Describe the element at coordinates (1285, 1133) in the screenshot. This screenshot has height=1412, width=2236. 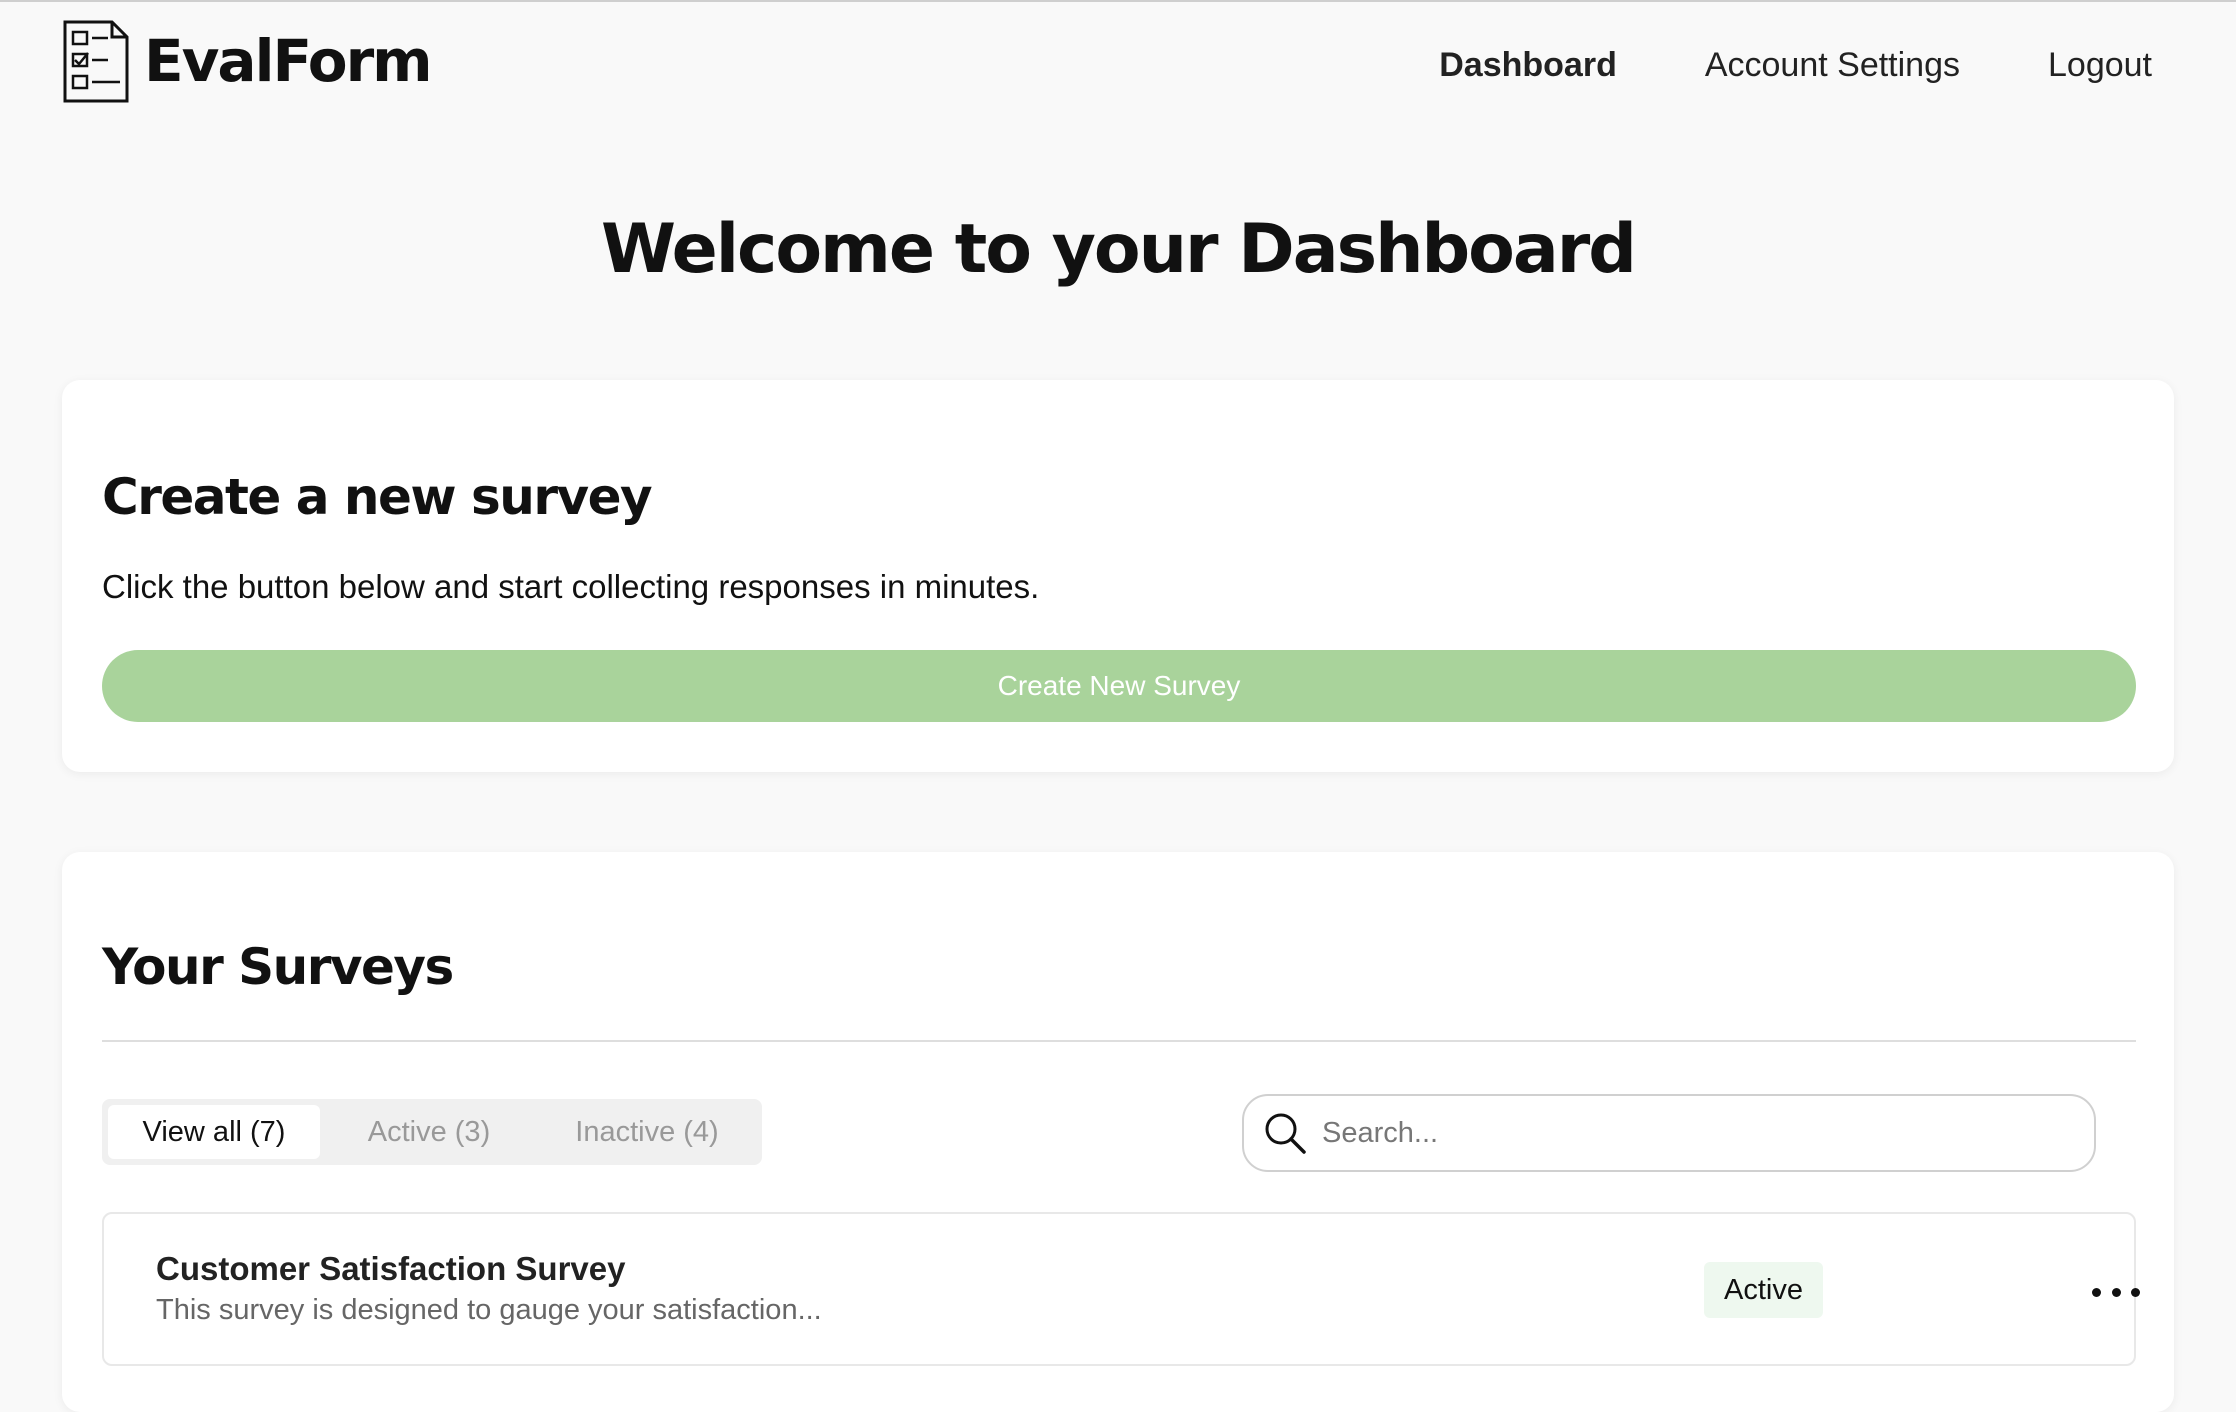
I see `search-icon` at that location.